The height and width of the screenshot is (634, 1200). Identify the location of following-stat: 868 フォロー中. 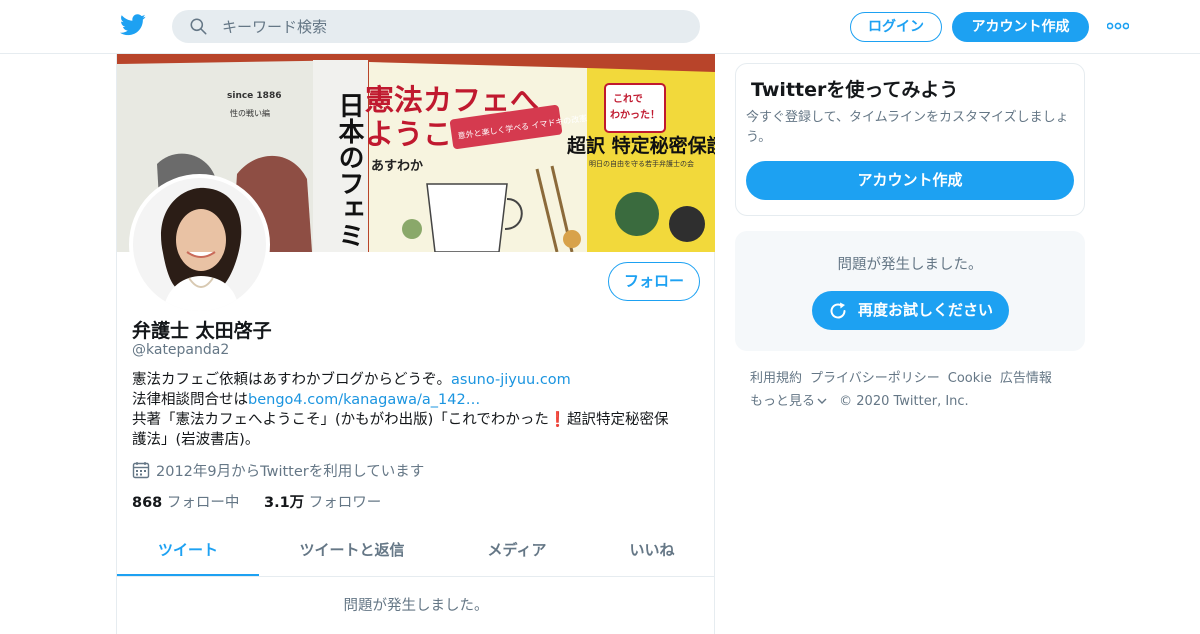
(185, 501).